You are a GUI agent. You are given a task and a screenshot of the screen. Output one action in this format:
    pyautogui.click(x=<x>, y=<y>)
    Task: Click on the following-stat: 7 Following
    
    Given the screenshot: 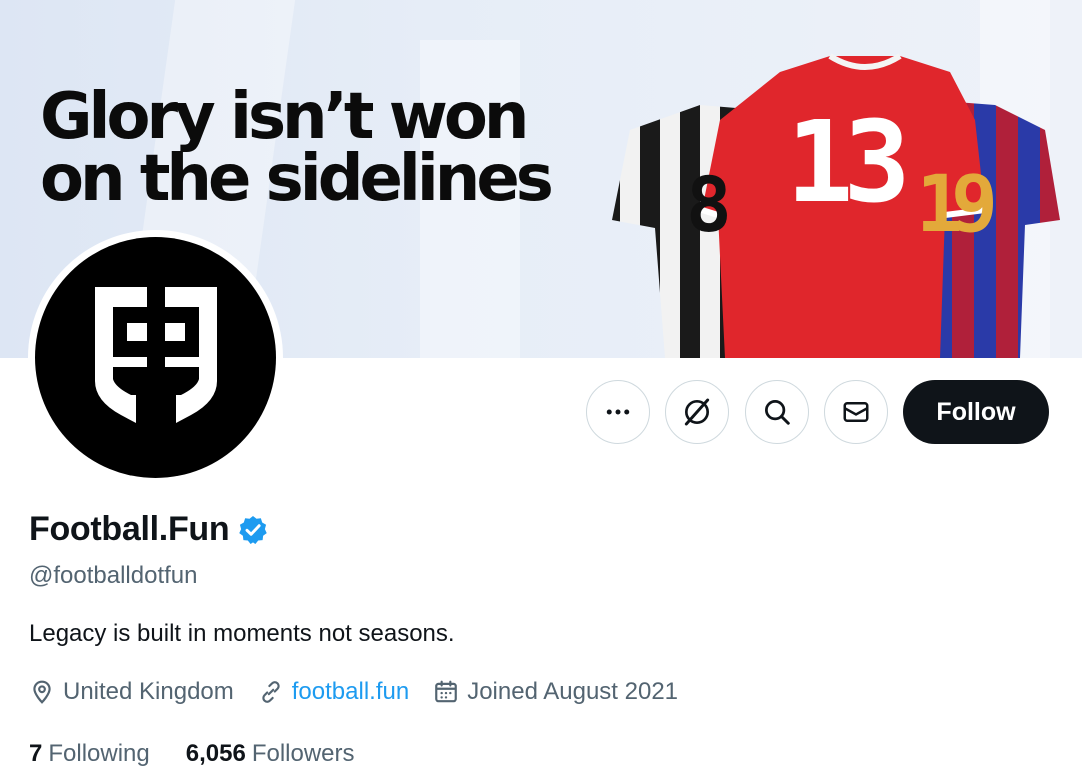 What is the action you would take?
    pyautogui.click(x=89, y=754)
    